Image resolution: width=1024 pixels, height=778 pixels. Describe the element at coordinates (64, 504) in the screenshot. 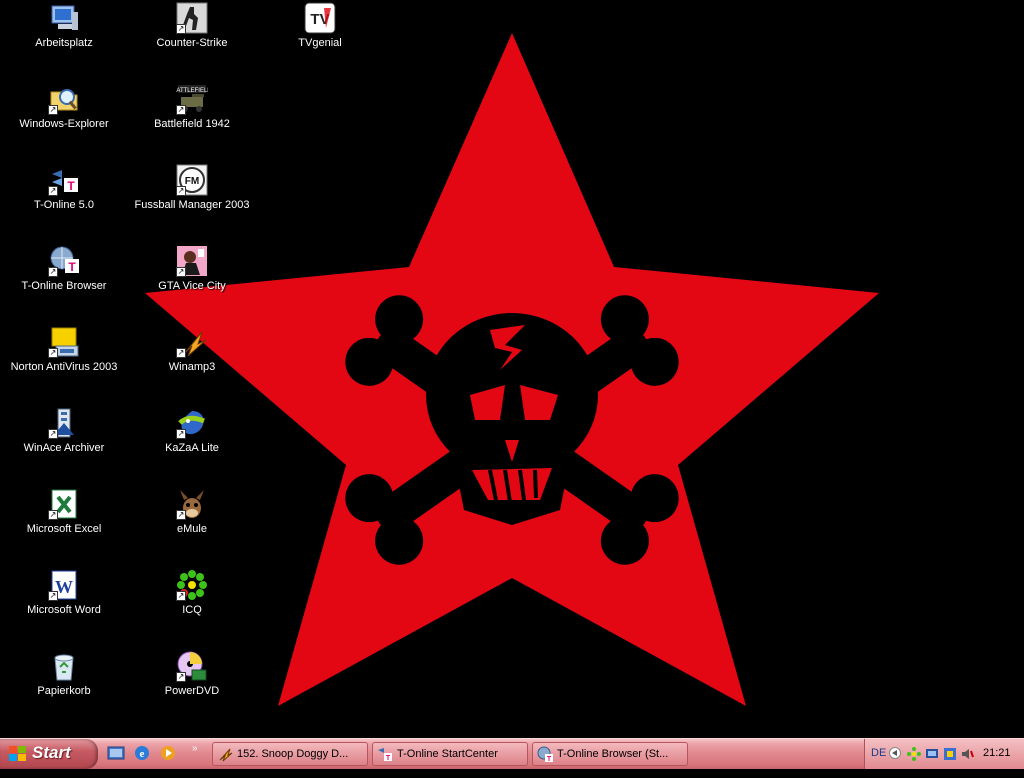

I see `excel-icon: ↗` at that location.